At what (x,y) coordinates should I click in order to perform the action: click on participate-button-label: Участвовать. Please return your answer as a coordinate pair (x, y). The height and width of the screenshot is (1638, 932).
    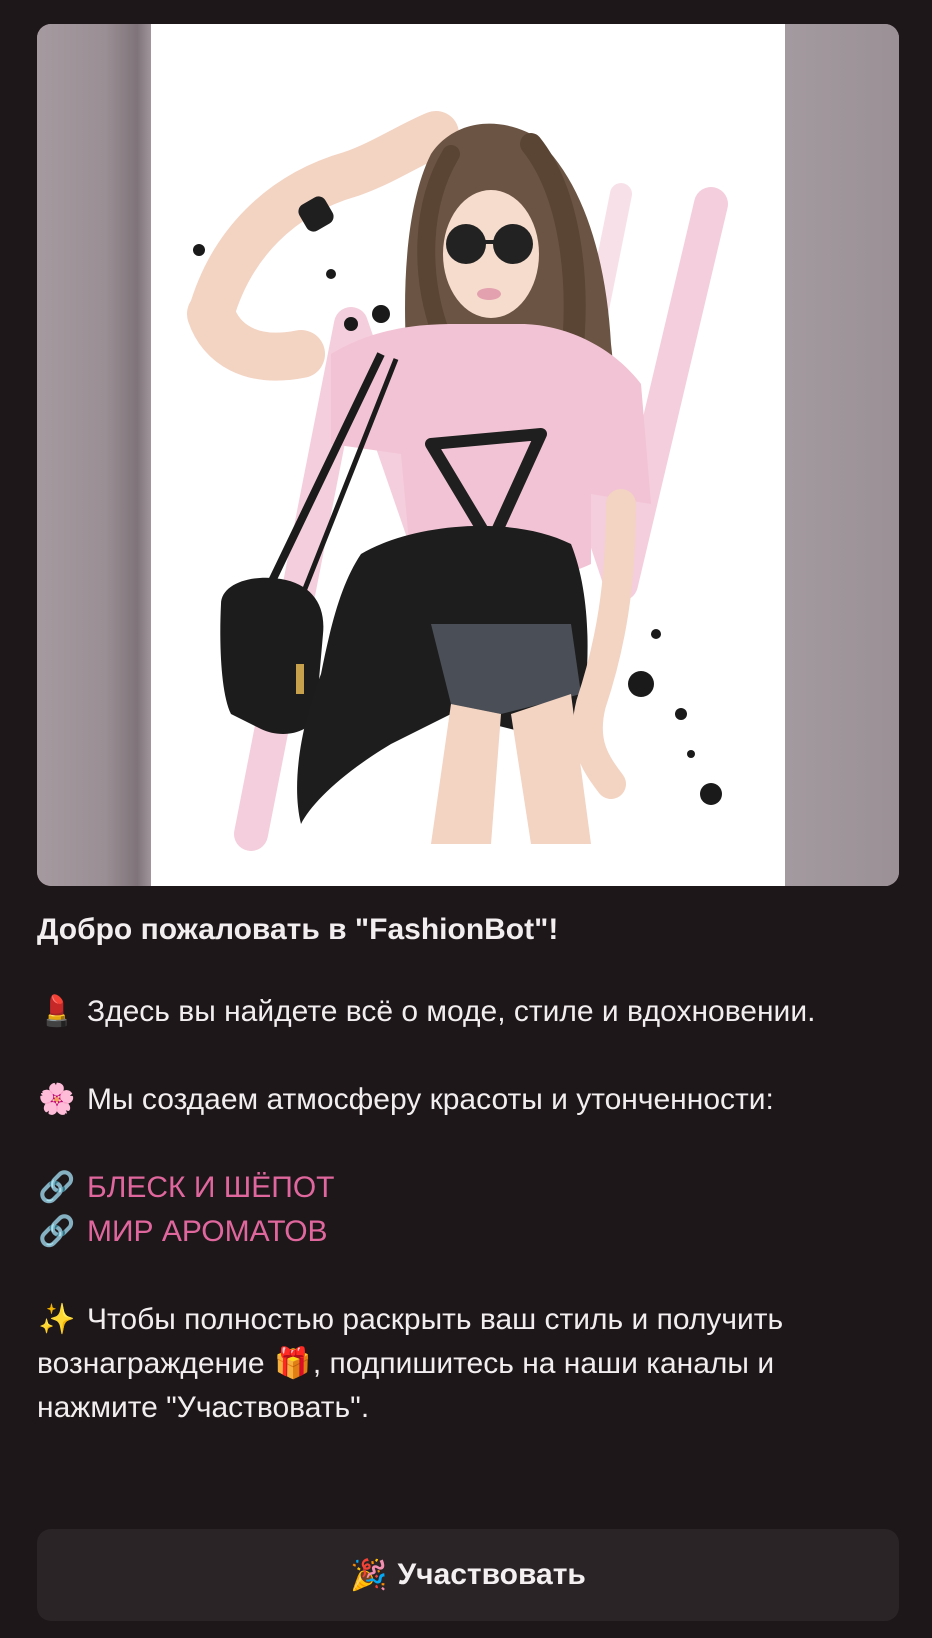
    Looking at the image, I should click on (491, 1574).